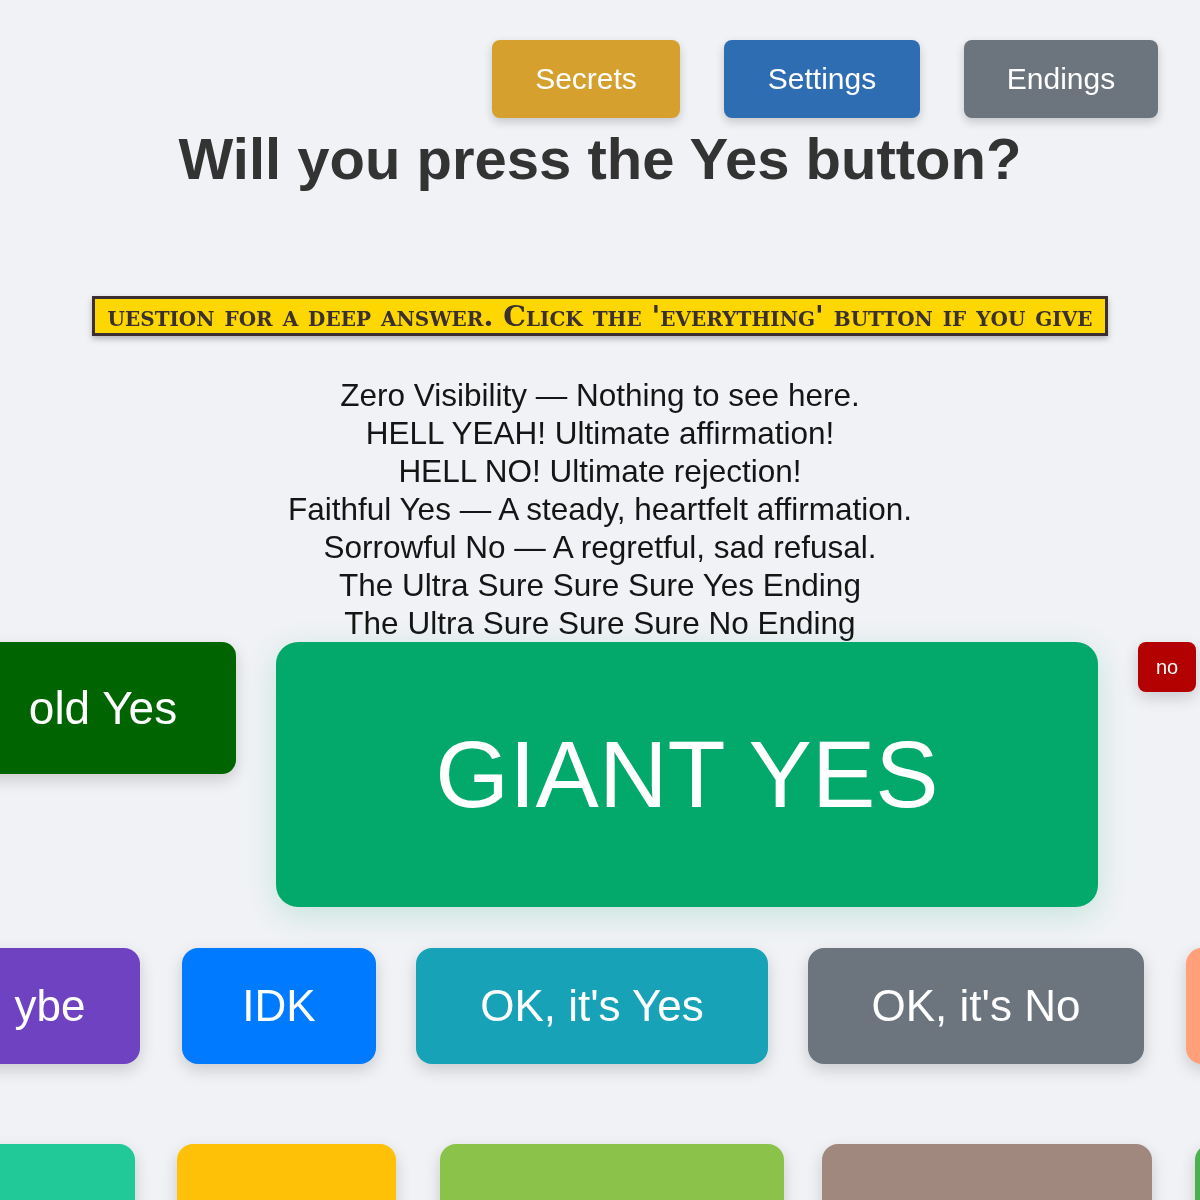  Describe the element at coordinates (600, 547) in the screenshot. I see `ending-line: Sorrowful No — A regretful, sad refusal.` at that location.